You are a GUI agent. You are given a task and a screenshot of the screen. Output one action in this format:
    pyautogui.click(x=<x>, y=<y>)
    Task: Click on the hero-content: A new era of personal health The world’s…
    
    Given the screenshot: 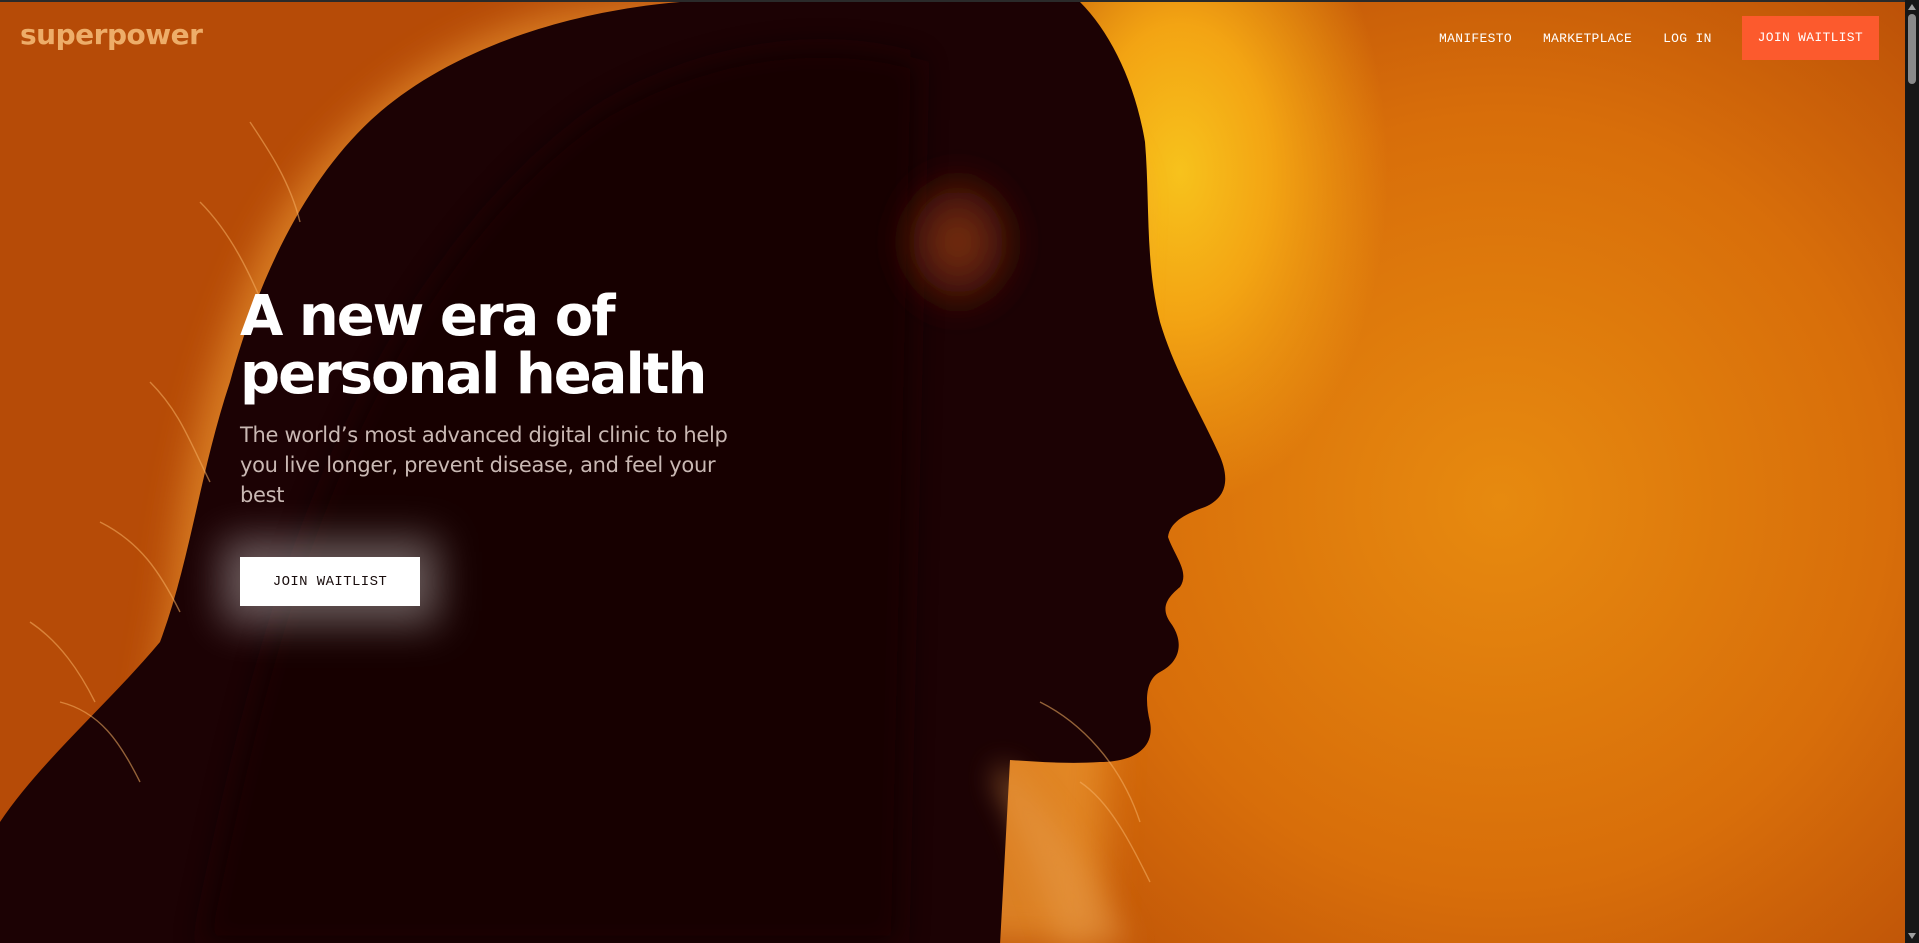 What is the action you would take?
    pyautogui.click(x=520, y=399)
    